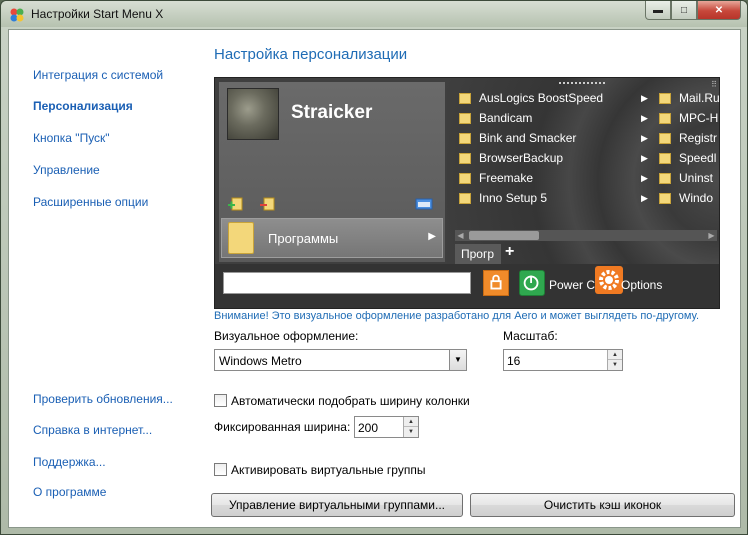 This screenshot has height=535, width=748. Describe the element at coordinates (504, 235) in the screenshot. I see `scrollbar-thumb` at that location.